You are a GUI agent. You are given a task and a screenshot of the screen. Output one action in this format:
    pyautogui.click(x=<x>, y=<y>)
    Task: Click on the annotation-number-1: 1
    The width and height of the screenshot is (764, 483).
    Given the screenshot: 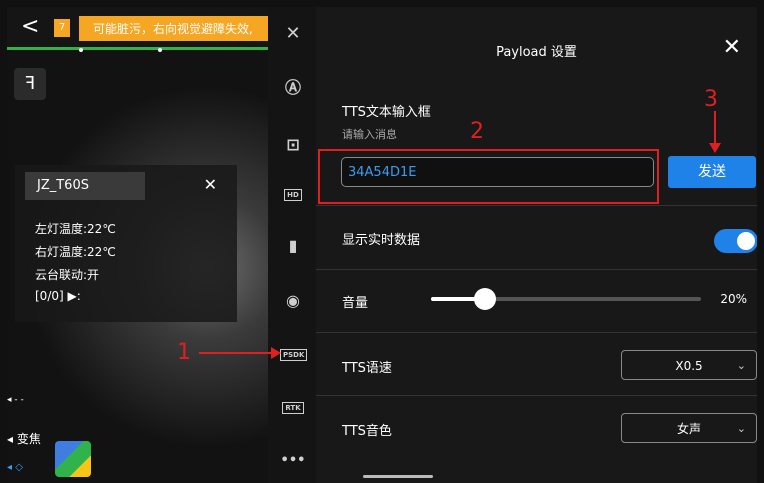 What is the action you would take?
    pyautogui.click(x=184, y=352)
    